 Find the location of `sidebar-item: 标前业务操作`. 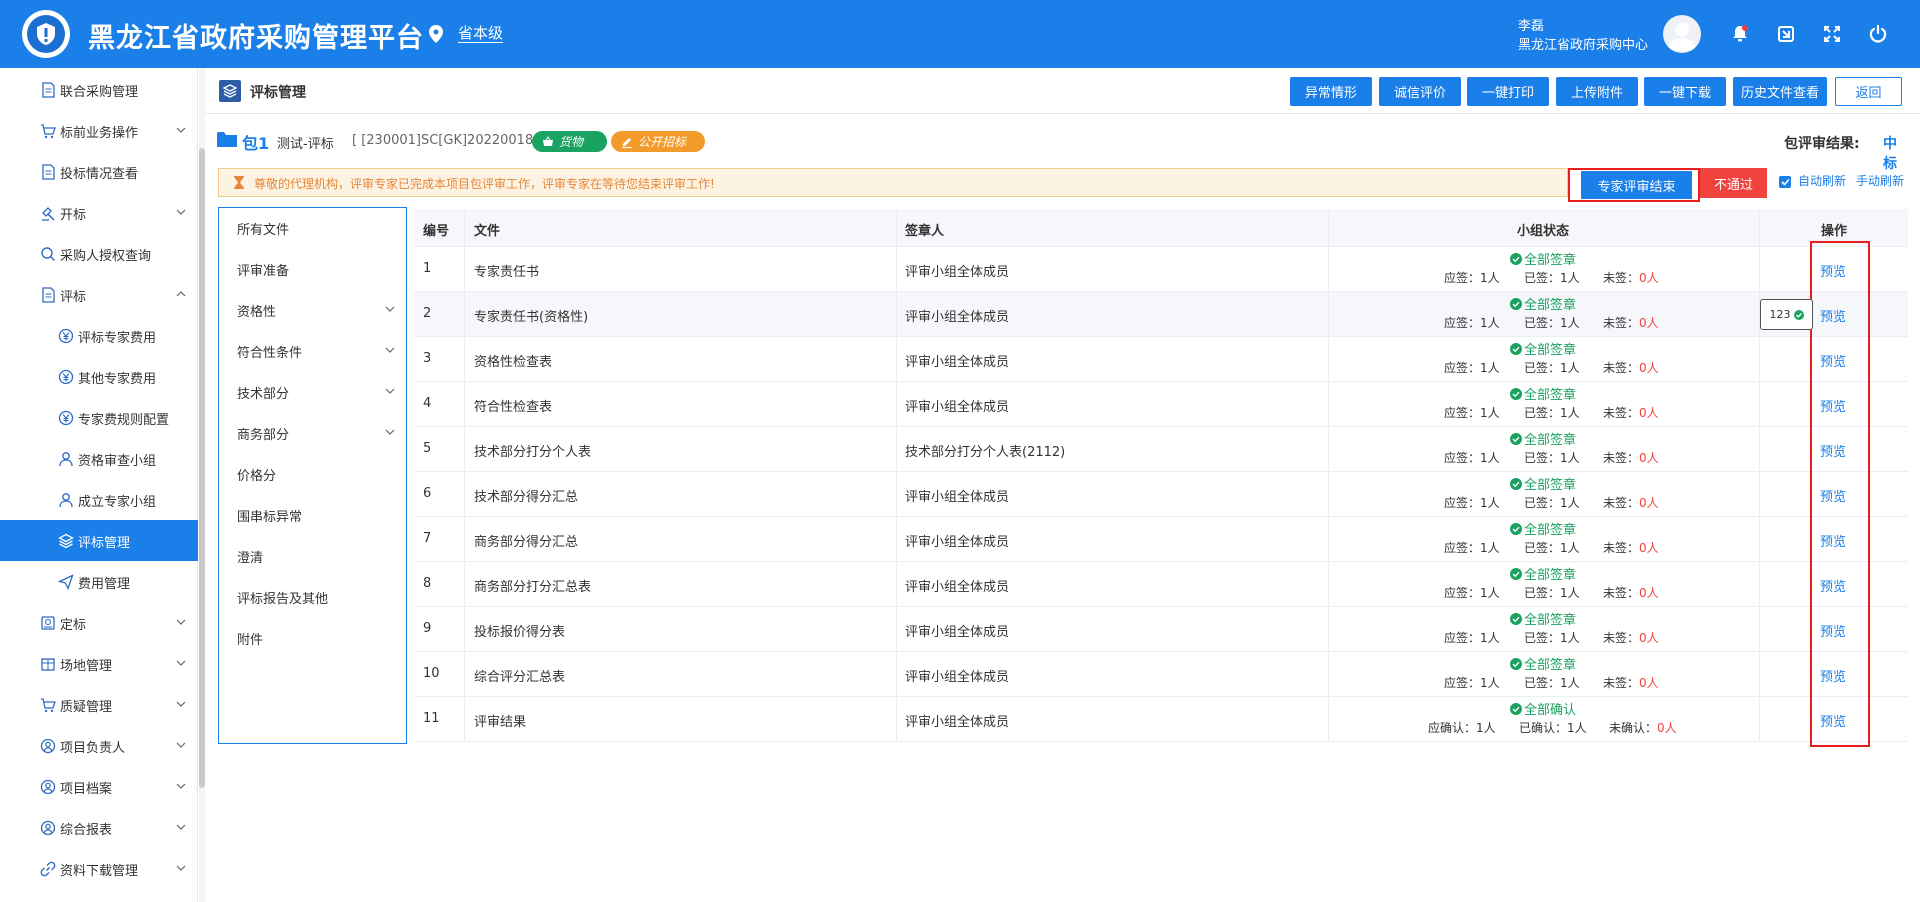

sidebar-item: 标前业务操作 is located at coordinates (99, 130).